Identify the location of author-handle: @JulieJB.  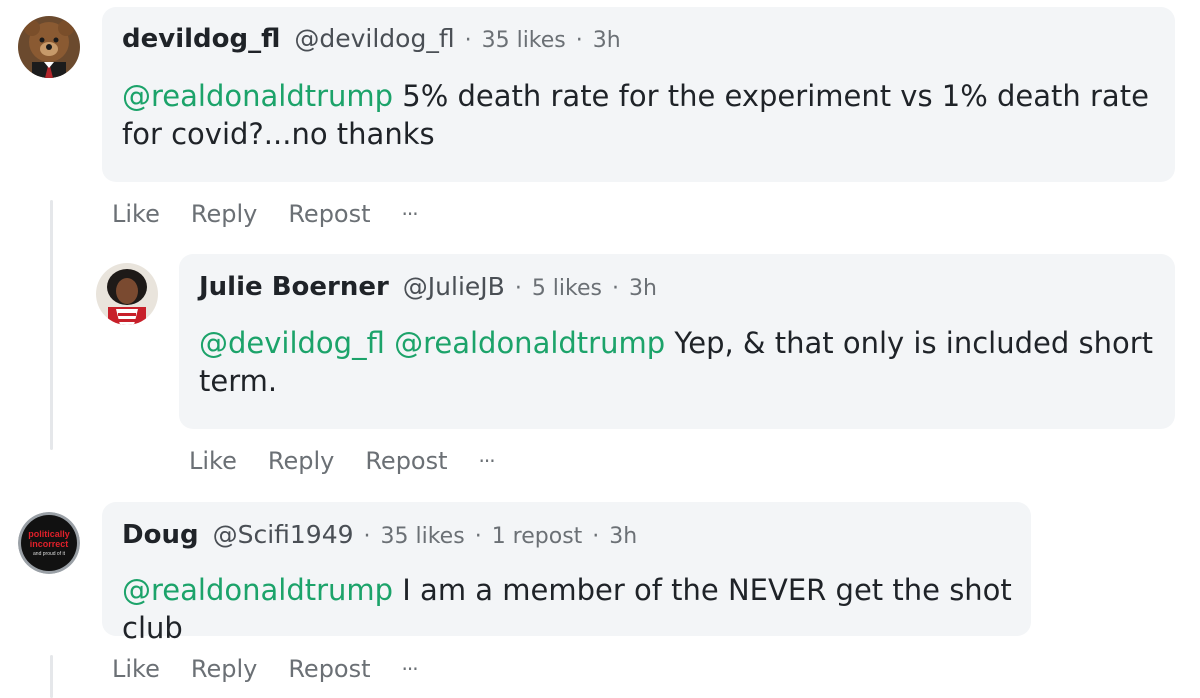
(454, 286).